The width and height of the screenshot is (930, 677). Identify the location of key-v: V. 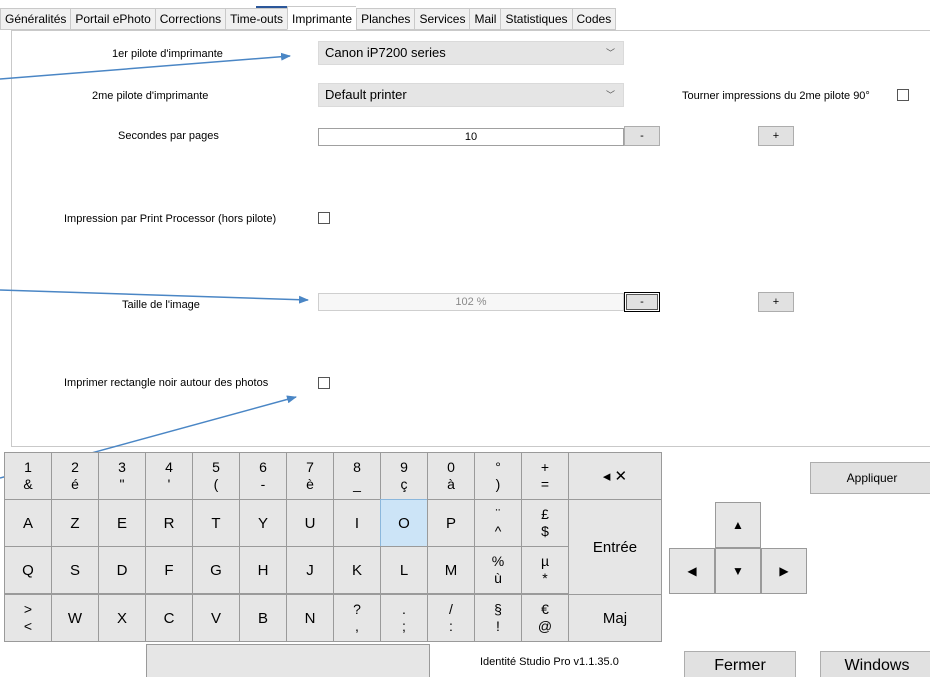
(216, 618).